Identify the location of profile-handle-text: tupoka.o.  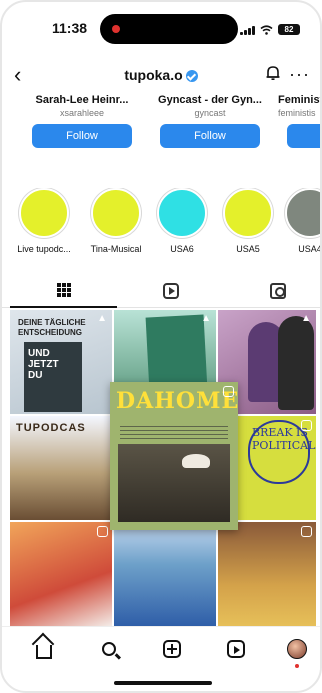
(153, 75).